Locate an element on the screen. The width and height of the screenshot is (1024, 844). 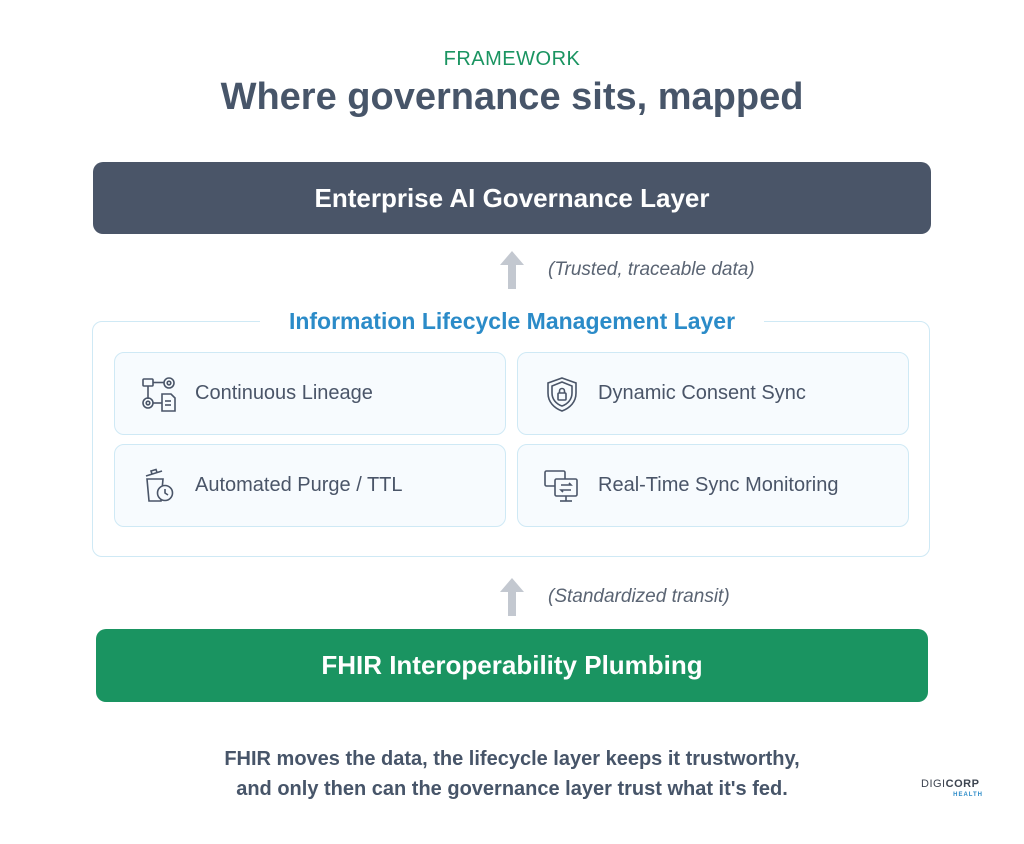
flow-standardized-transit: (Standardized transit) is located at coordinates (615, 597).